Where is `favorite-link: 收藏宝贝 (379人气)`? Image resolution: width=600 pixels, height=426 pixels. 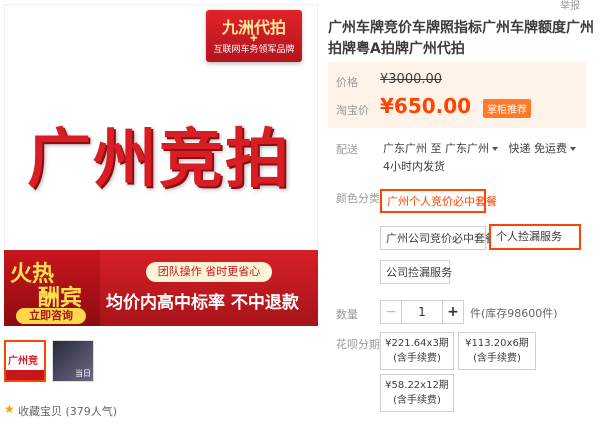 favorite-link: 收藏宝贝 (379人气) is located at coordinates (67, 411).